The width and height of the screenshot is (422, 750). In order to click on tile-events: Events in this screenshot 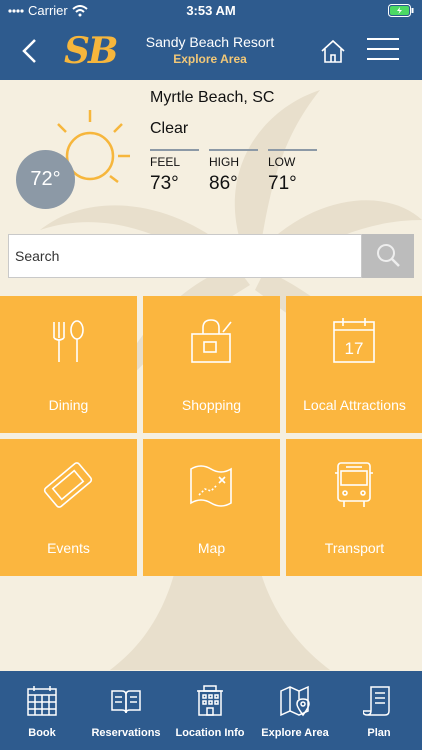, I will do `click(68, 507)`.